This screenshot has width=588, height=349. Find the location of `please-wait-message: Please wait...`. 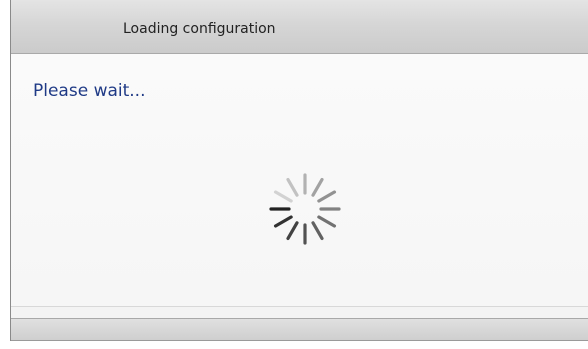

please-wait-message: Please wait... is located at coordinates (89, 91).